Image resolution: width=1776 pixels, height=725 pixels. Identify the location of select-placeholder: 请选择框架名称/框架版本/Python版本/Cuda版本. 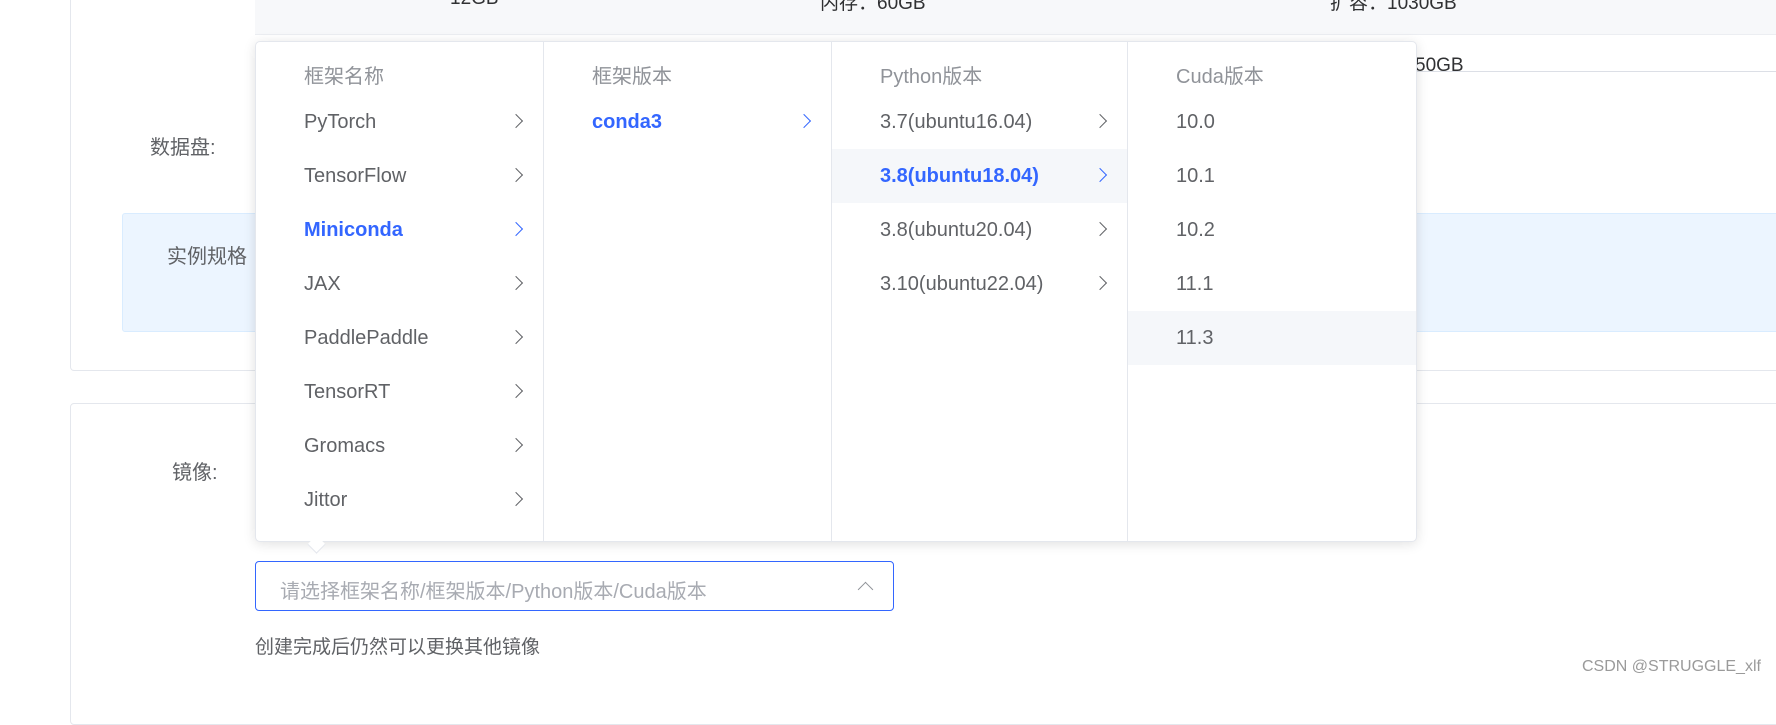
(493, 592).